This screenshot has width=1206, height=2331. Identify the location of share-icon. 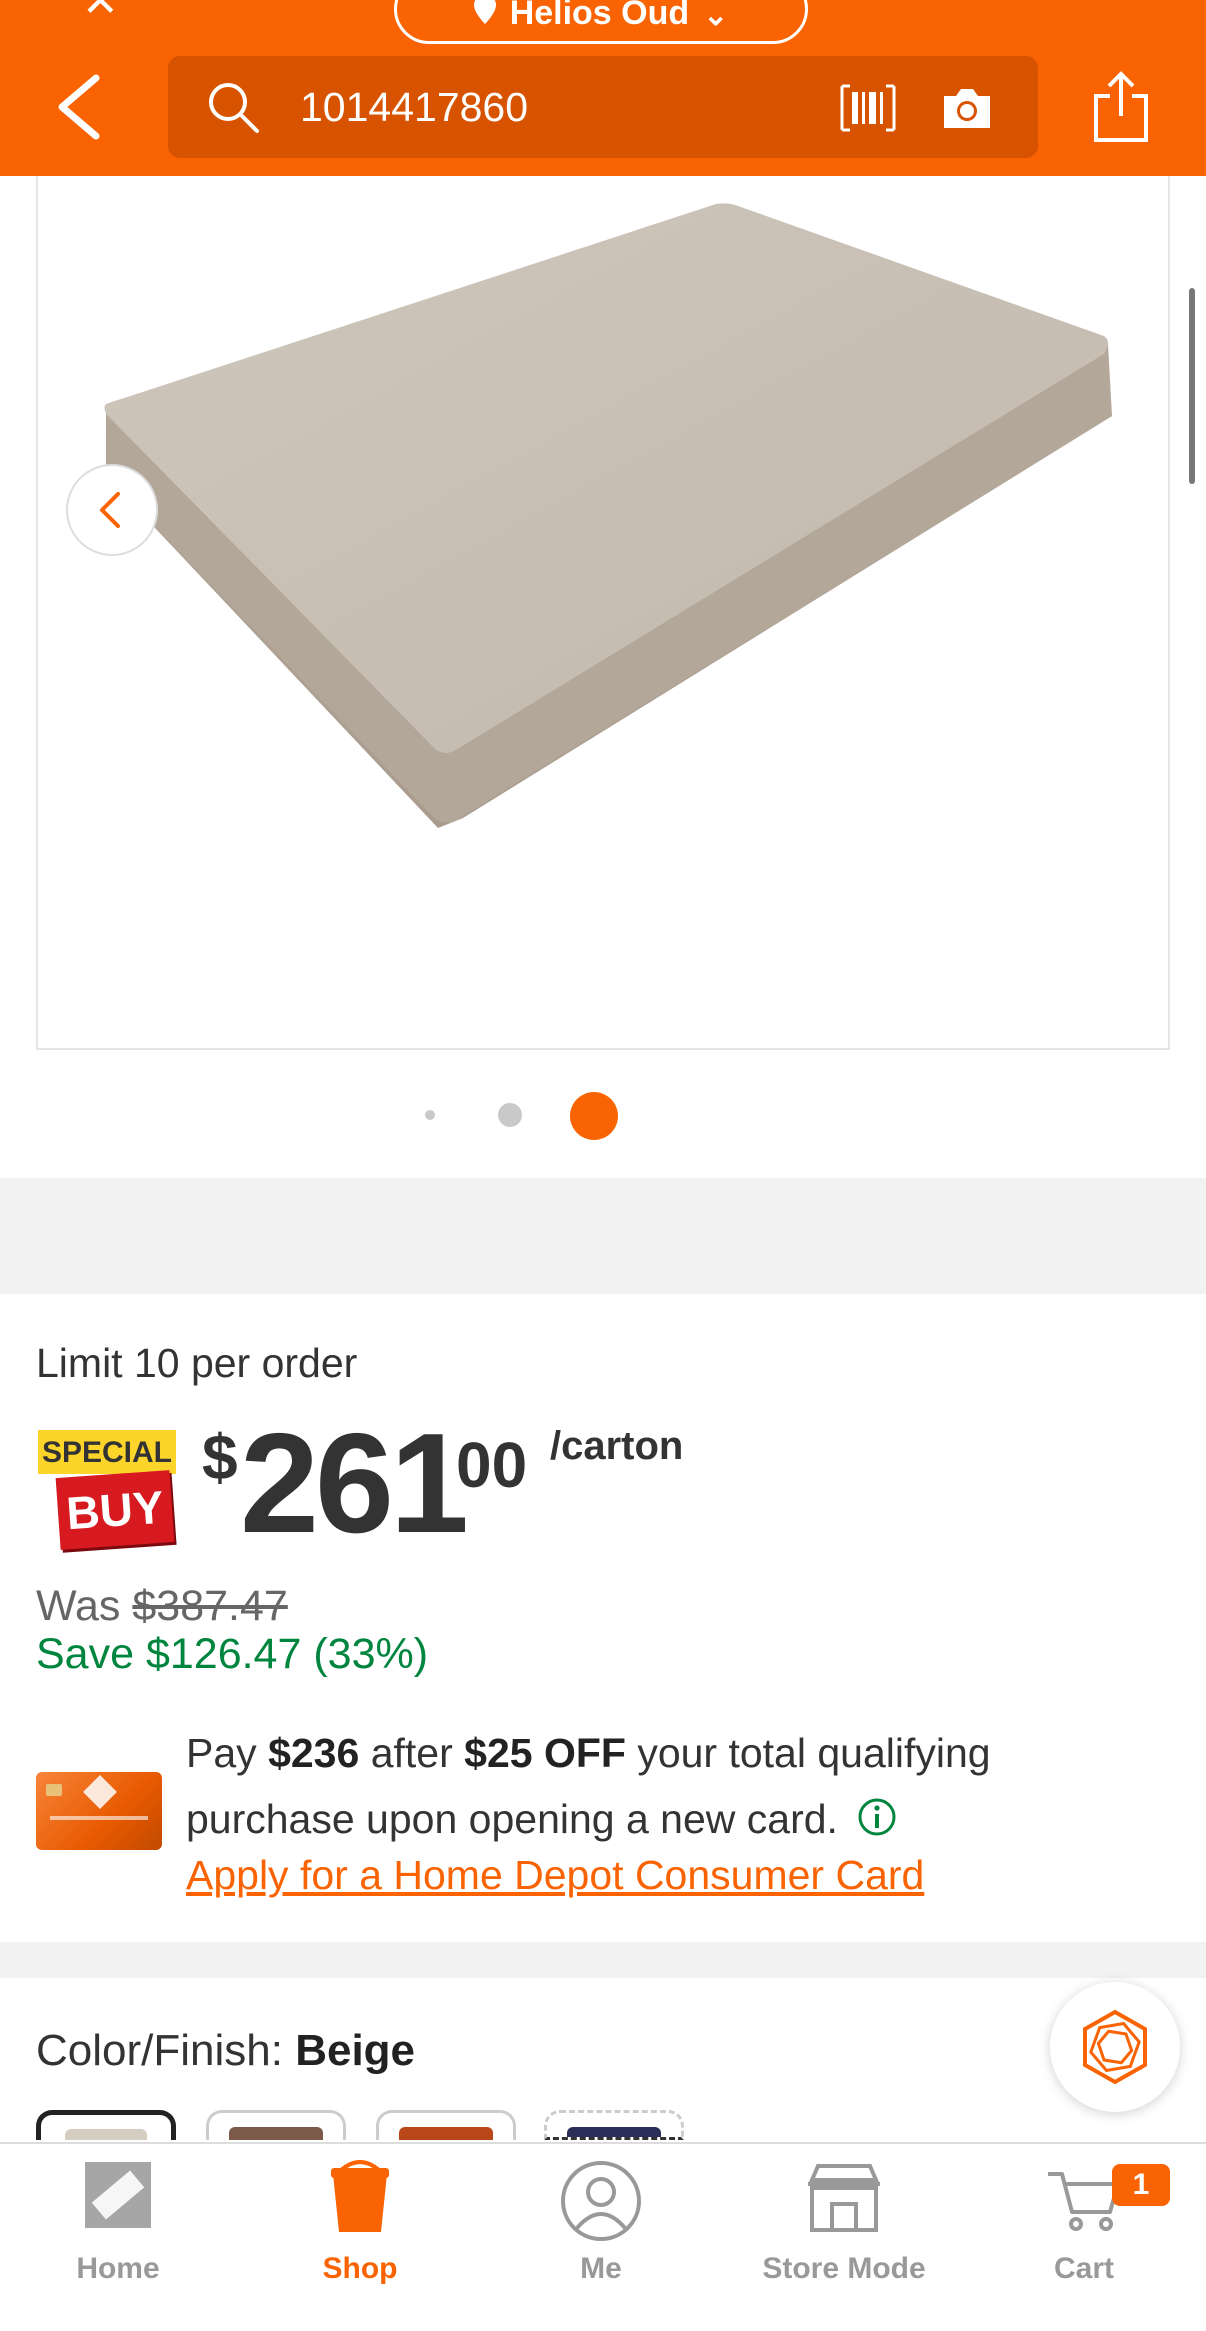
(1121, 107).